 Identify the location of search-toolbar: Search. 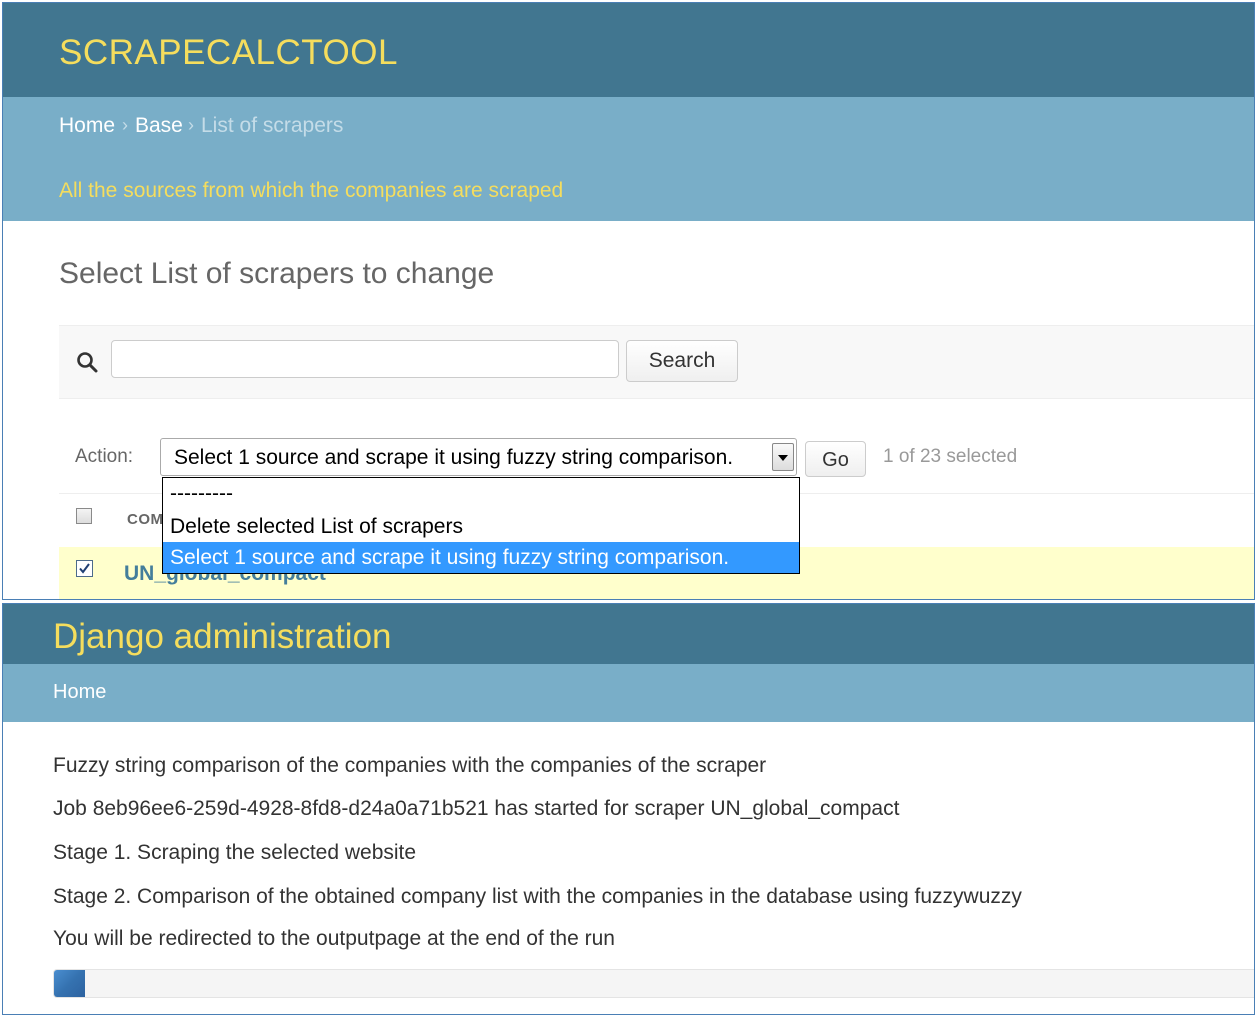
(656, 362).